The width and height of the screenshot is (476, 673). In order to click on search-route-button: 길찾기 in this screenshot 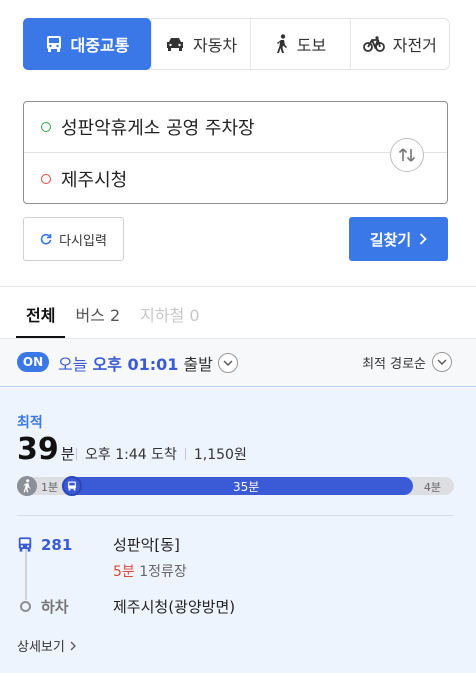, I will do `click(398, 239)`.